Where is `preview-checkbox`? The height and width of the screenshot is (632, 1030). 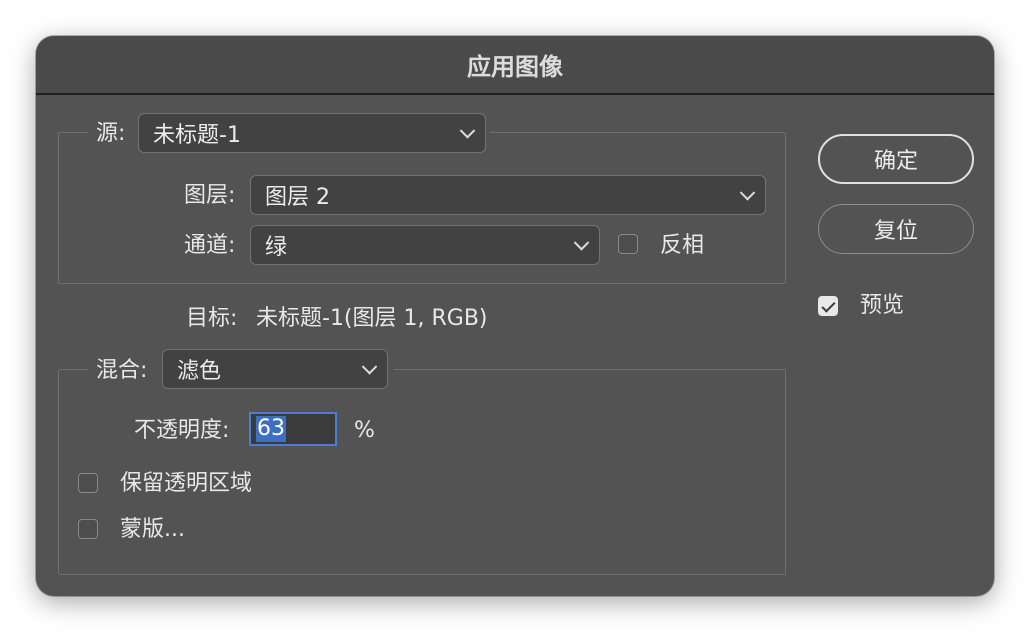 preview-checkbox is located at coordinates (828, 306).